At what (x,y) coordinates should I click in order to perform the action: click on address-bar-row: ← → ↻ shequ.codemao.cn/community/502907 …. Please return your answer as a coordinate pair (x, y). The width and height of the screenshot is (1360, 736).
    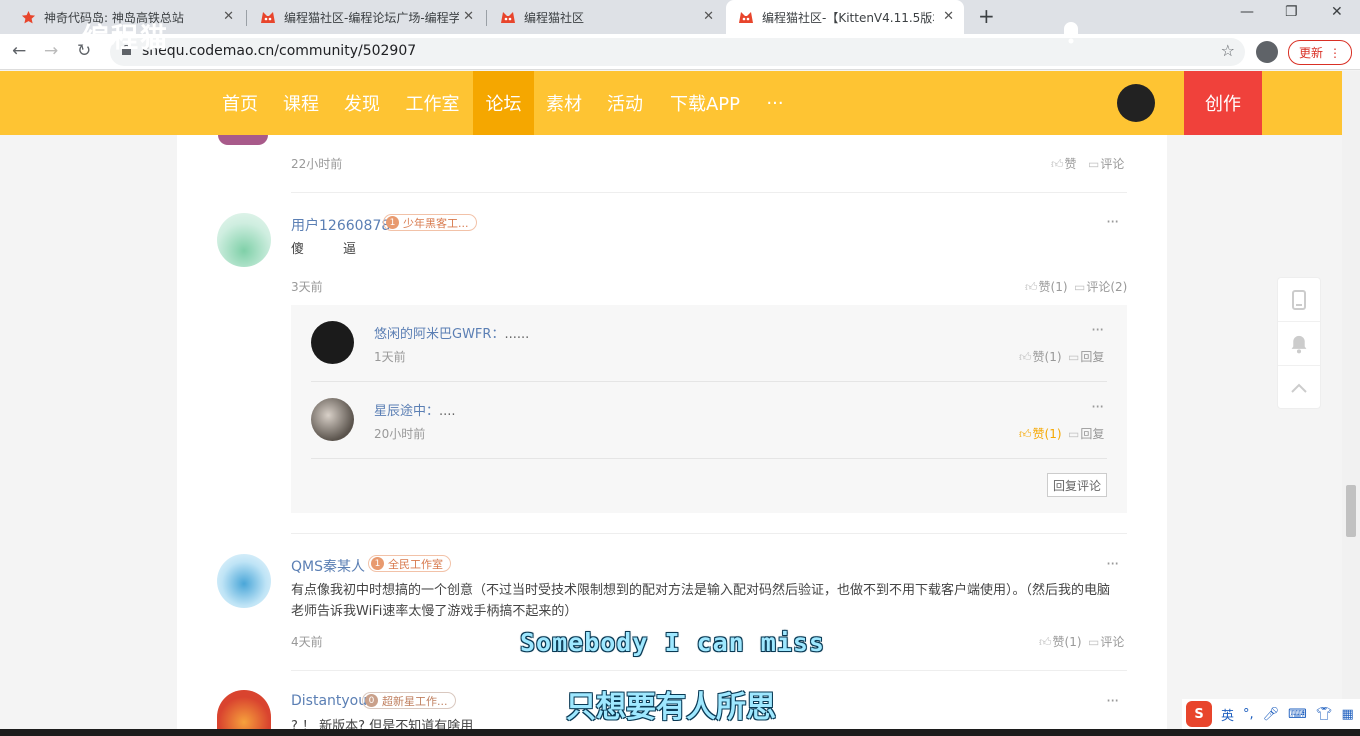
    Looking at the image, I should click on (680, 52).